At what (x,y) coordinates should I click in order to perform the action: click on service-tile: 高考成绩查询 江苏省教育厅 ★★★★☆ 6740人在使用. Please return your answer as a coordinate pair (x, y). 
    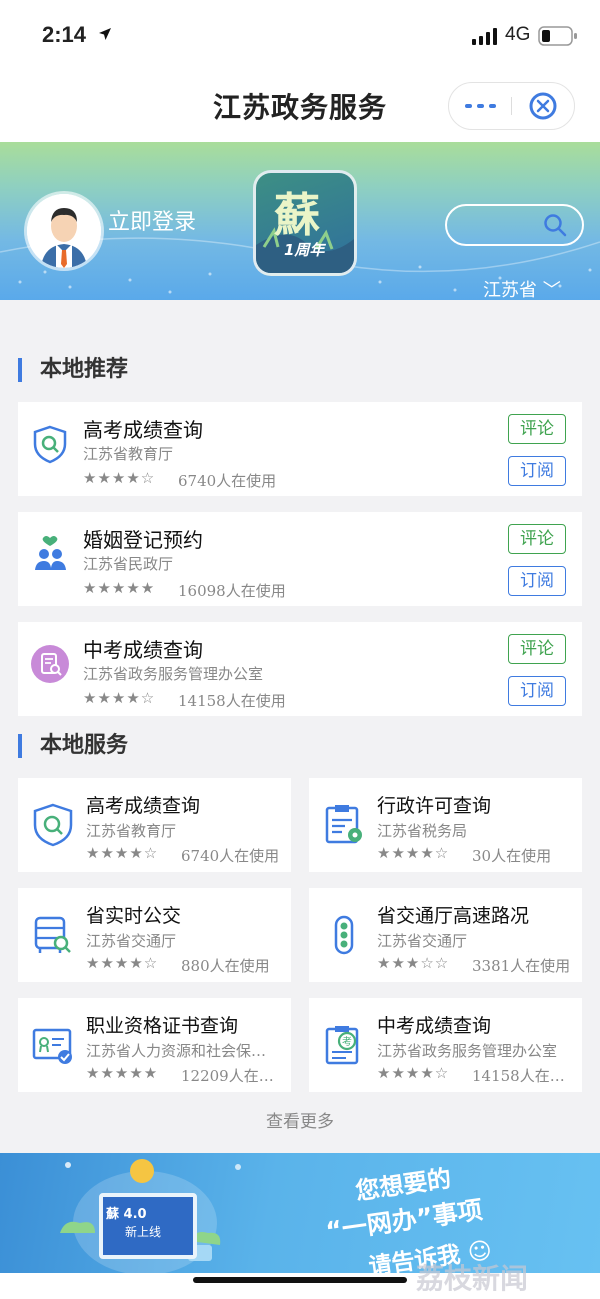
    Looking at the image, I should click on (154, 825).